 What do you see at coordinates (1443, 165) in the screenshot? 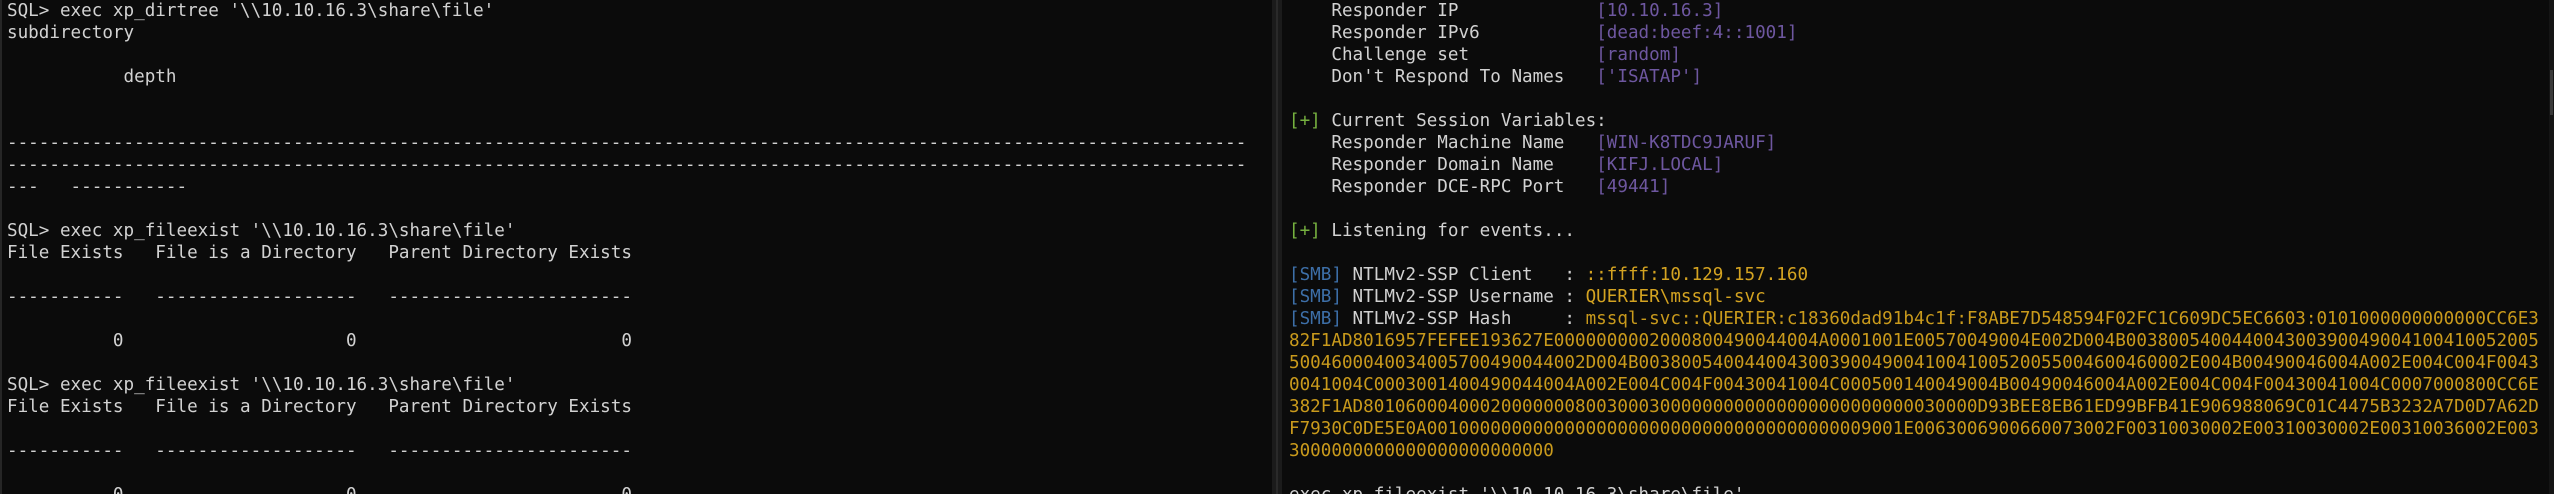
I see `setting-key: Responder Domain Name` at bounding box center [1443, 165].